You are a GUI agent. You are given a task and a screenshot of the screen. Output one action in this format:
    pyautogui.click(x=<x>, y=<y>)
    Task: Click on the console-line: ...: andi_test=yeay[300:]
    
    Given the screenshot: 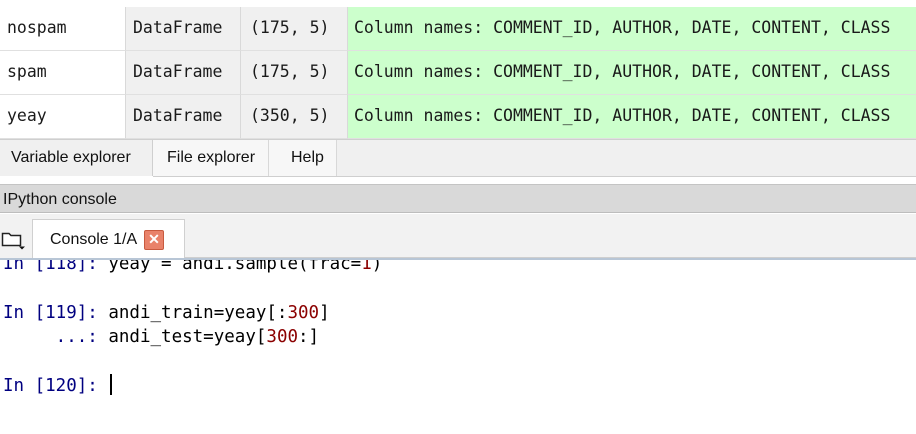 What is the action you would take?
    pyautogui.click(x=161, y=337)
    